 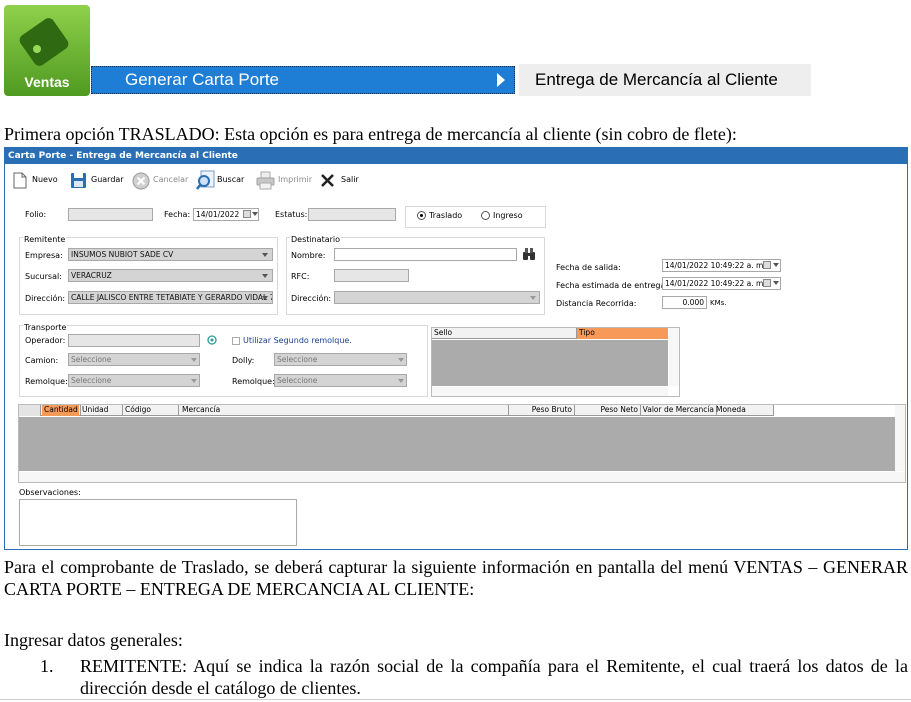 What do you see at coordinates (900, 438) in the screenshot?
I see `mercancia-vertical-scrollbar` at bounding box center [900, 438].